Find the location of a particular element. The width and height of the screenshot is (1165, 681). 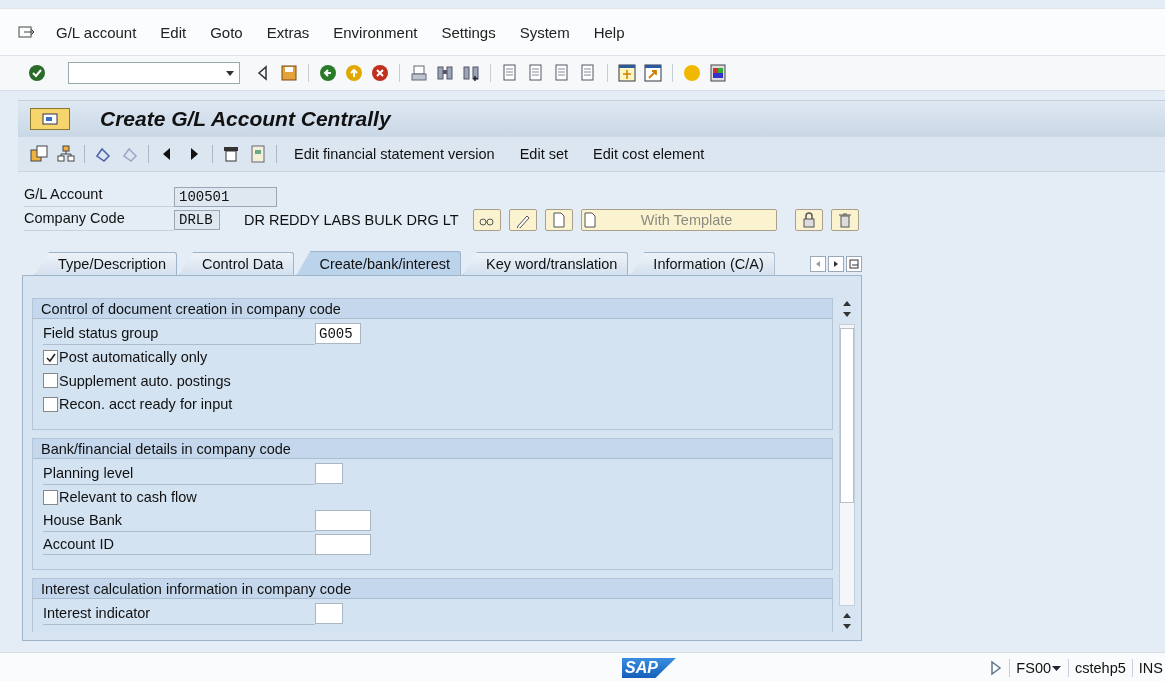

cancel-icon is located at coordinates (380, 73).